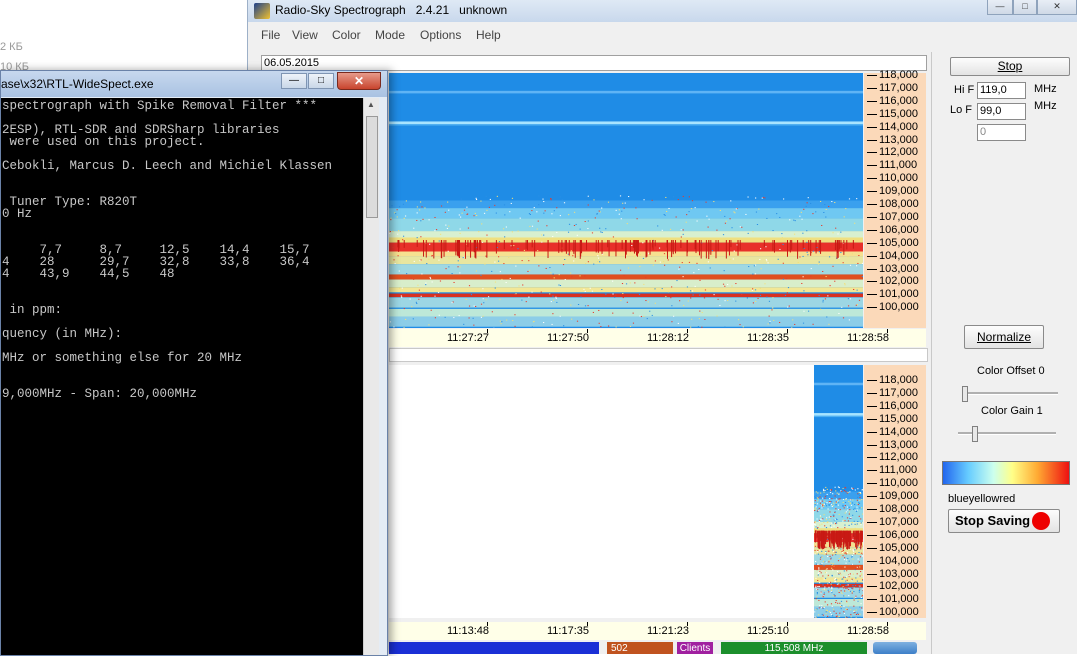  What do you see at coordinates (440, 35) in the screenshot?
I see `menu-options: Options` at bounding box center [440, 35].